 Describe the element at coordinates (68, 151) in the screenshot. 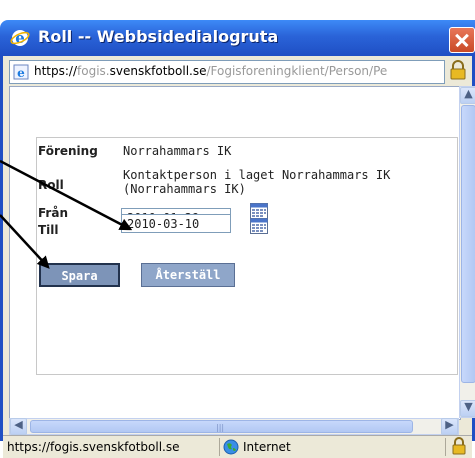

I see `forening-label: Förening` at that location.